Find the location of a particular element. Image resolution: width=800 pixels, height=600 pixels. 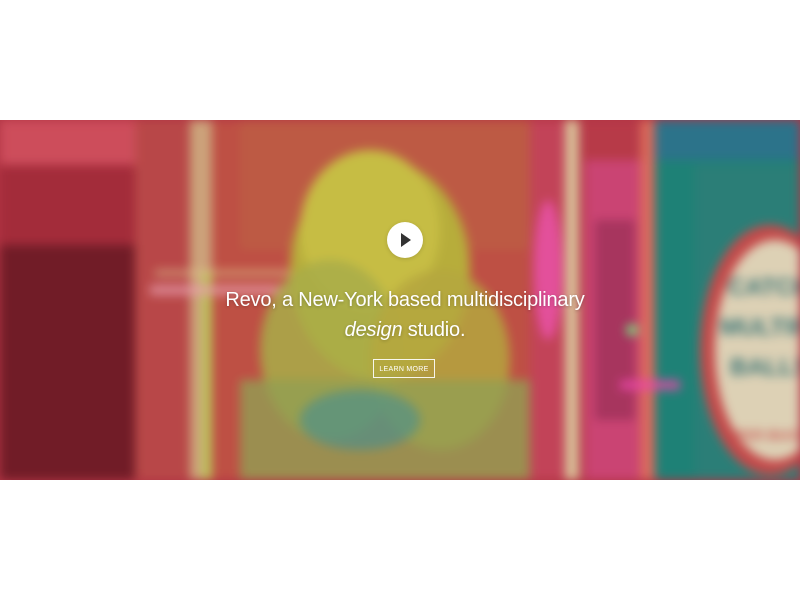

learn-more-button: LEARN MORE is located at coordinates (404, 368).